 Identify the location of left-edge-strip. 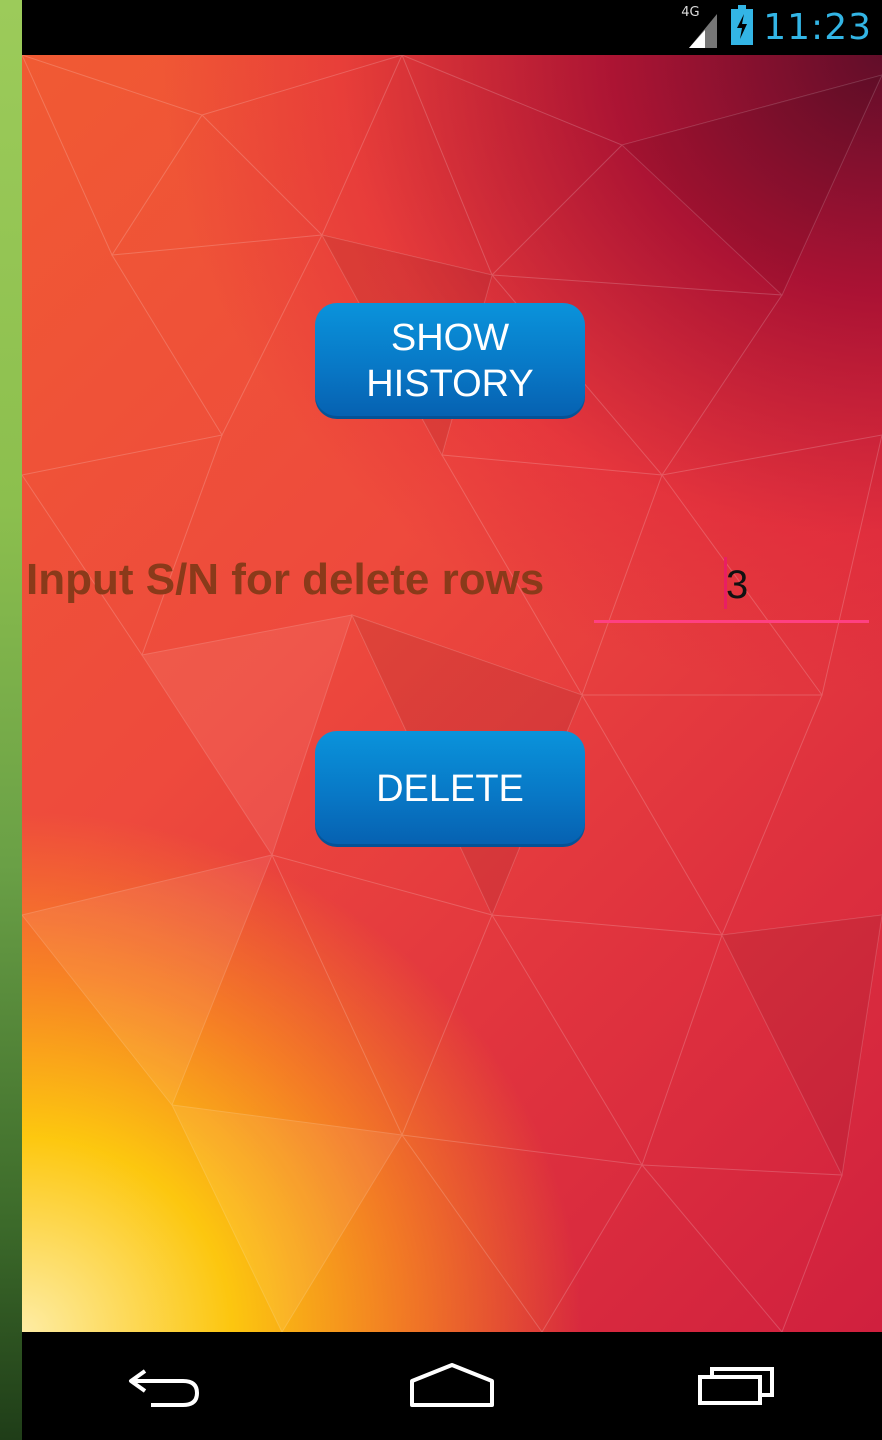
(11, 720).